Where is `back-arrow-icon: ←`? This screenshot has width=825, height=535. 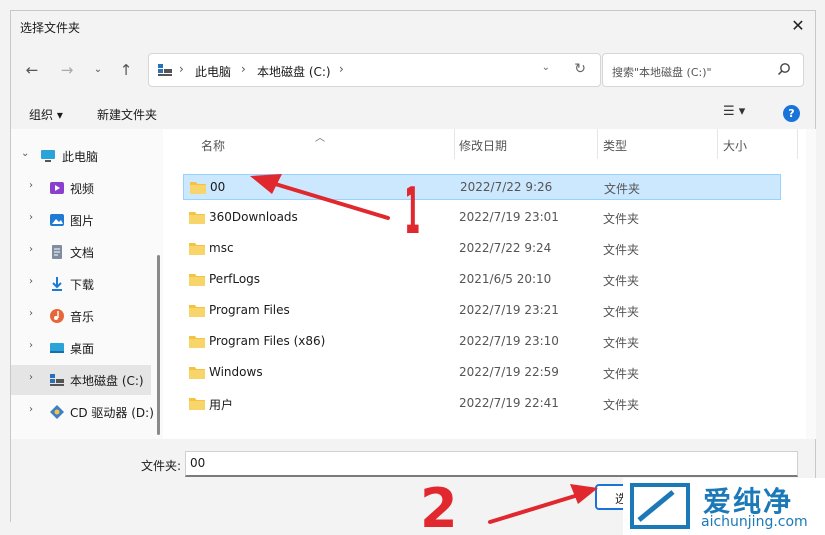
back-arrow-icon: ← is located at coordinates (32, 70).